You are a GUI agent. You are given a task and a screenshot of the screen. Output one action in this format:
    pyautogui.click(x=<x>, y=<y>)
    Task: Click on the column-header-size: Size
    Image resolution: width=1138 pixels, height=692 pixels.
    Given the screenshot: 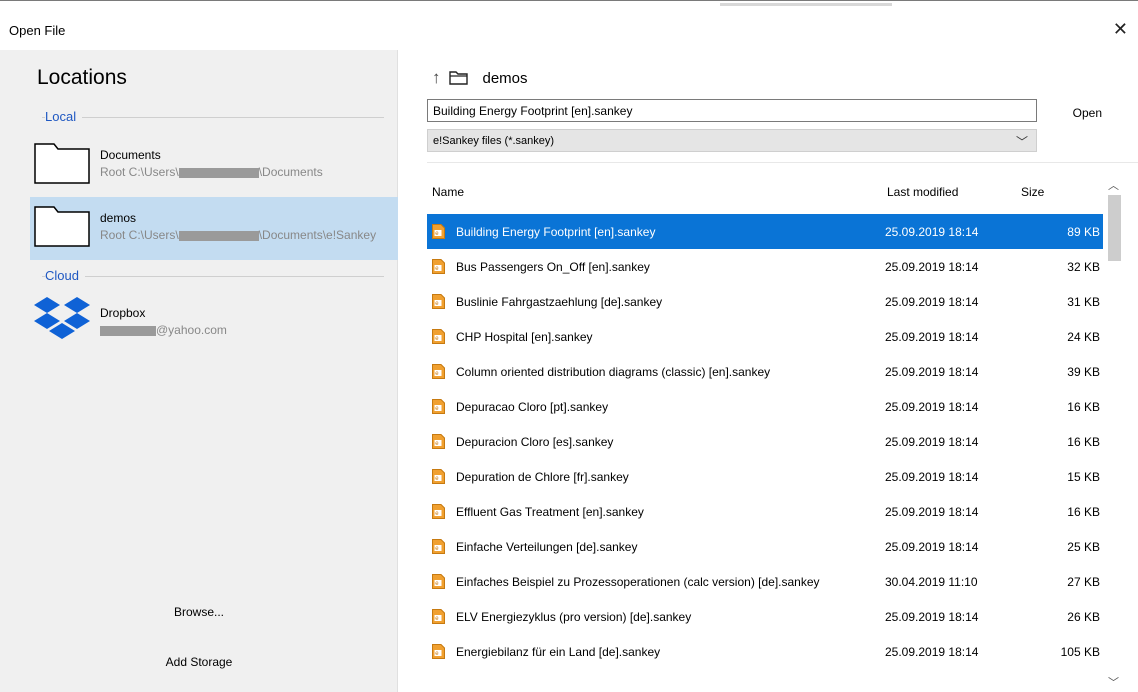 What is the action you would take?
    pyautogui.click(x=1032, y=192)
    